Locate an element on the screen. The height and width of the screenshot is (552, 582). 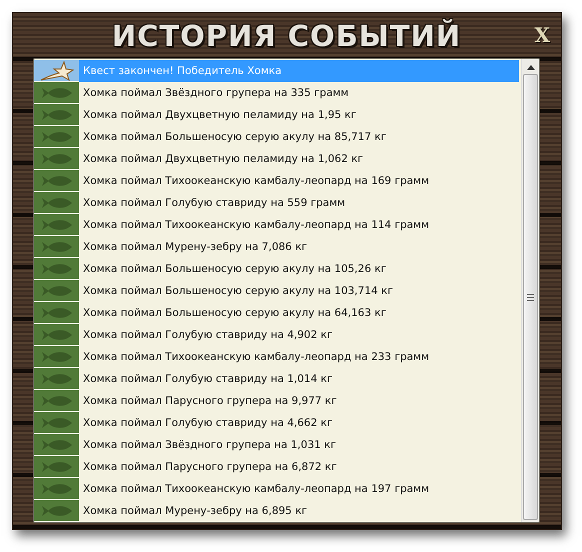
event-row: Хомка поймал Звёздного групера на 335 грамм is located at coordinates (276, 93).